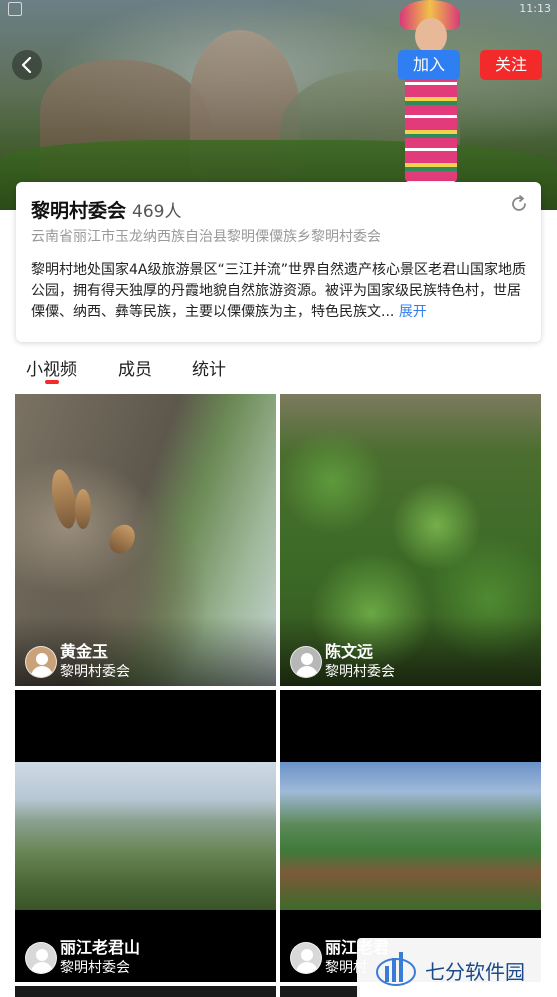  I want to click on video-card: 丽江老君山 黎明村委会, so click(145, 836).